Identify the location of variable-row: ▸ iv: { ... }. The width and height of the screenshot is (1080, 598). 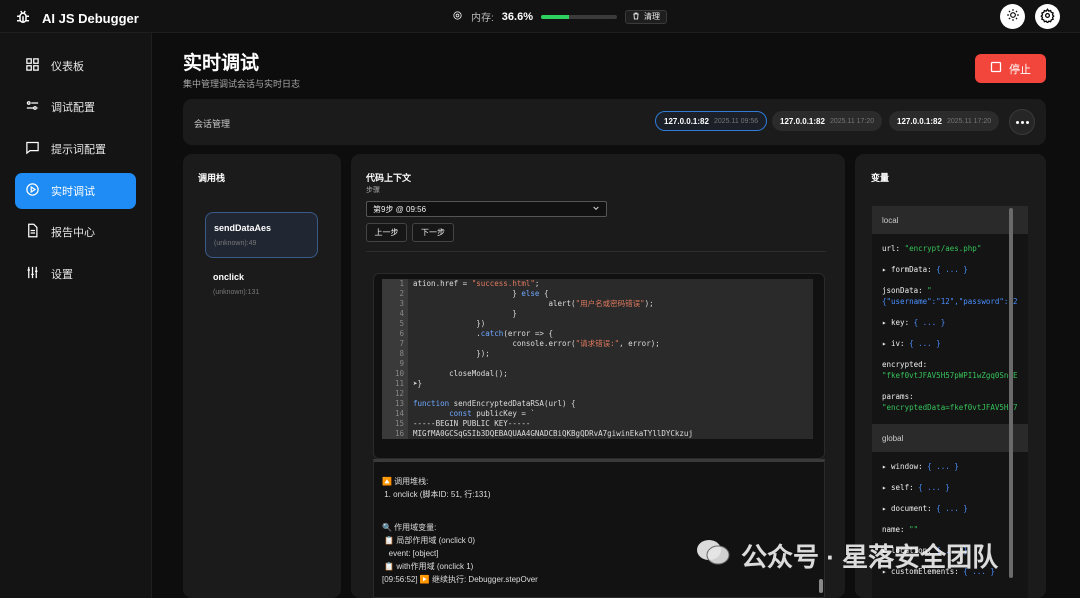
(950, 343).